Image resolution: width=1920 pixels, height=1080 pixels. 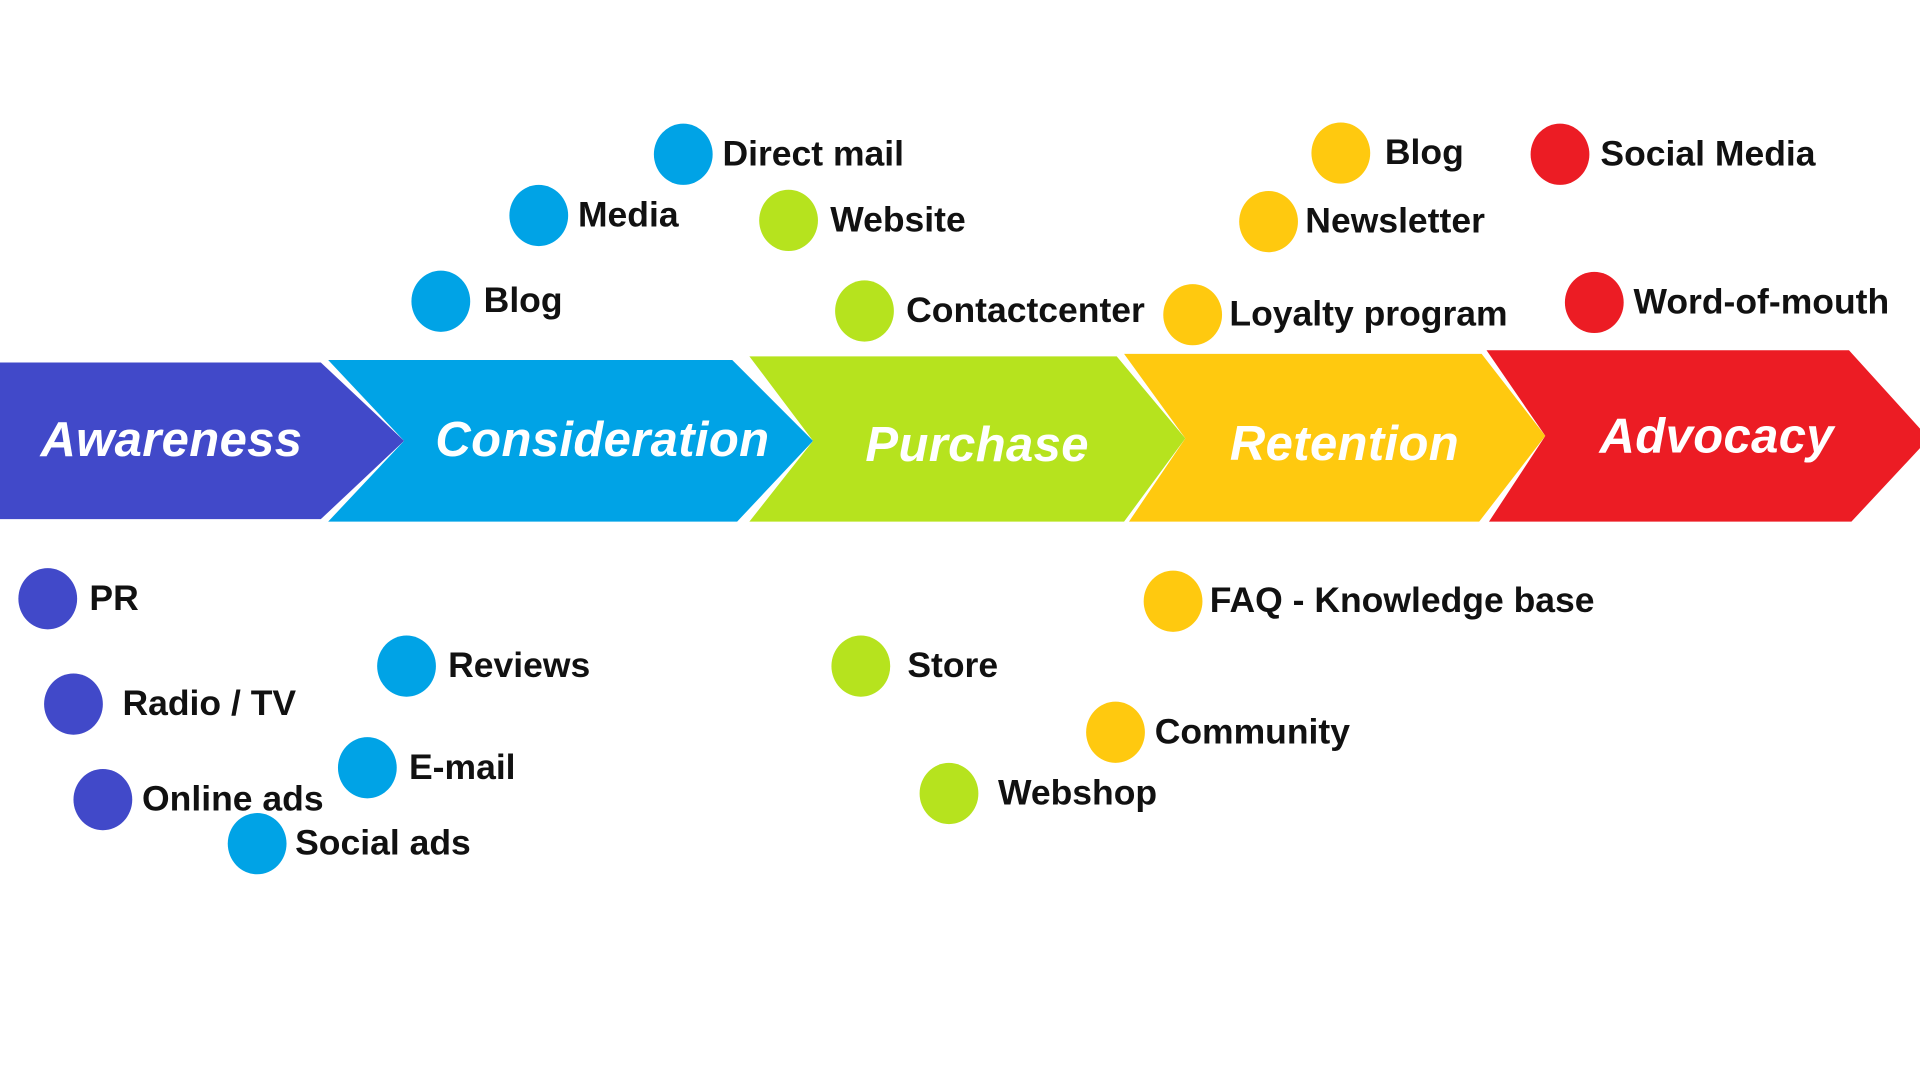 I want to click on channel-label: Social ads, so click(x=383, y=843).